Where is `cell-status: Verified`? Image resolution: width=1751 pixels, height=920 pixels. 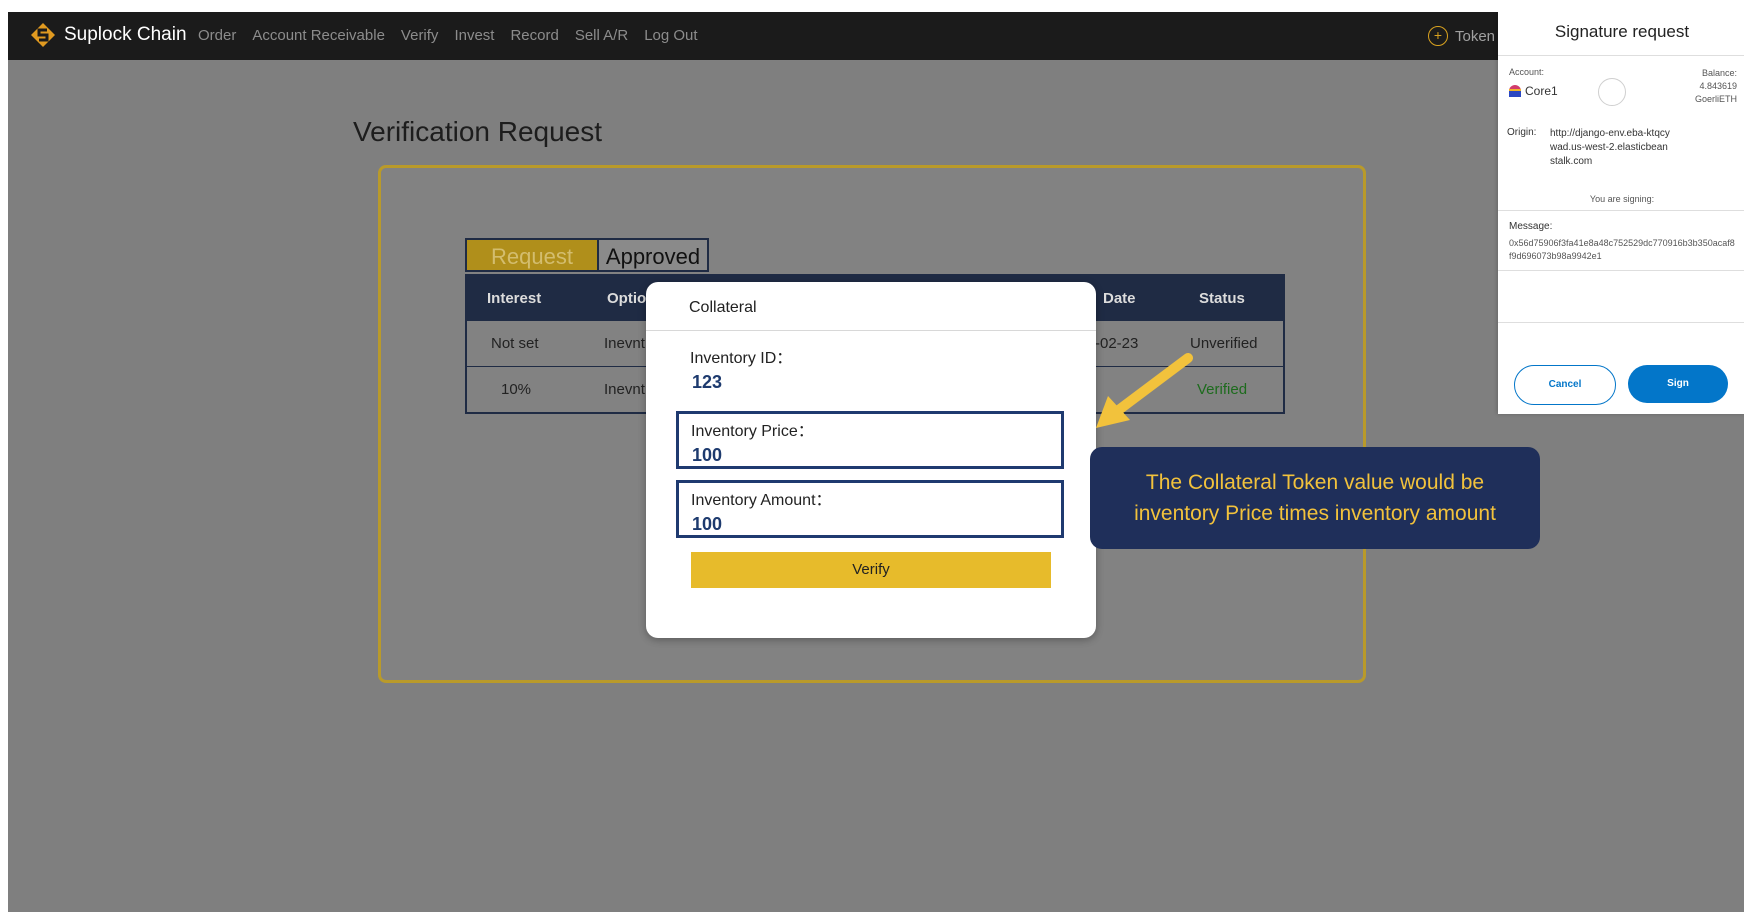 cell-status: Verified is located at coordinates (1222, 389).